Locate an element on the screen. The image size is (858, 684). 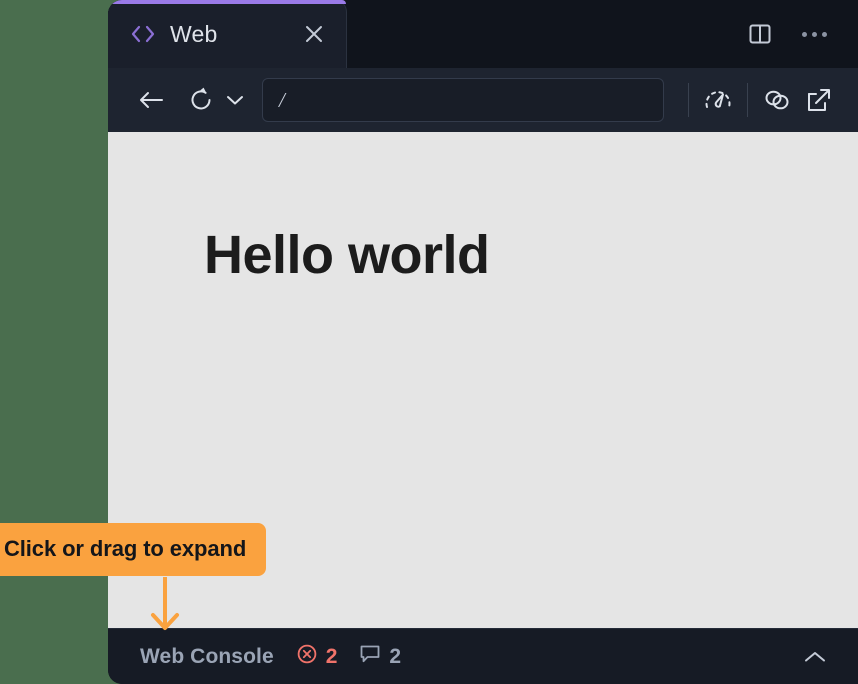
tab-web: Web is located at coordinates (227, 34).